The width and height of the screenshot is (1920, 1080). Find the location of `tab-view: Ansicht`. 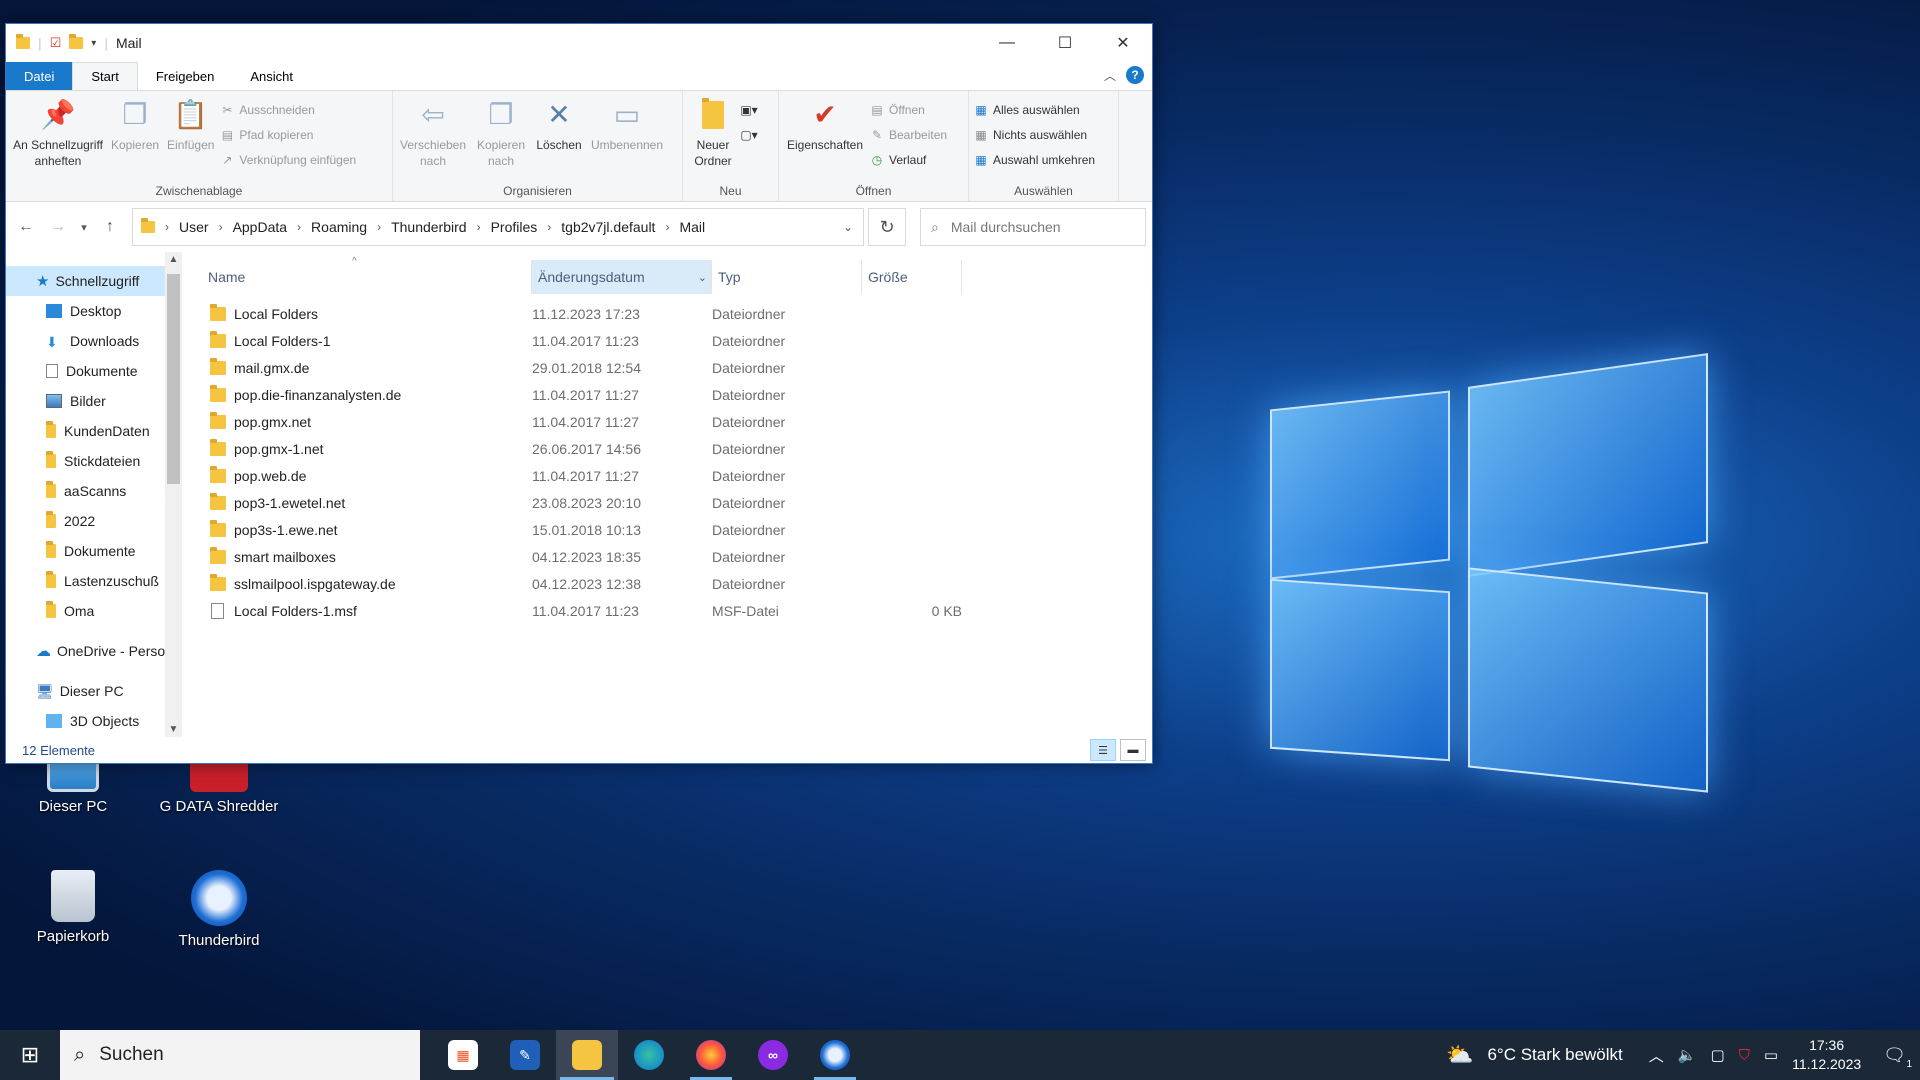

tab-view: Ansicht is located at coordinates (271, 76).